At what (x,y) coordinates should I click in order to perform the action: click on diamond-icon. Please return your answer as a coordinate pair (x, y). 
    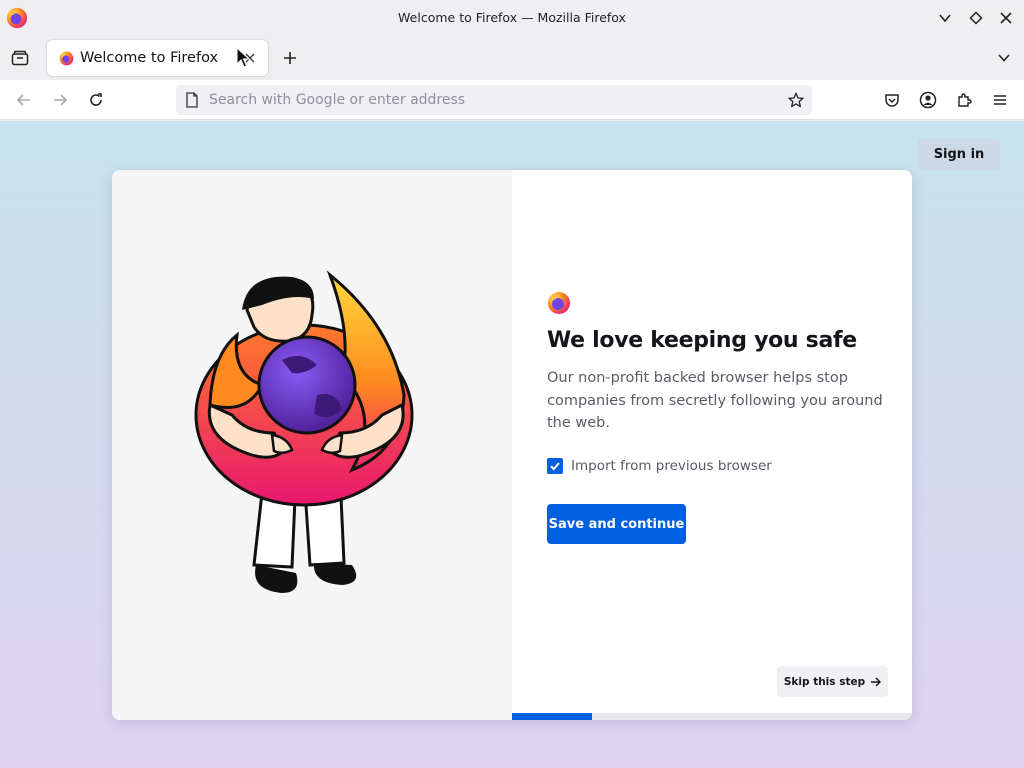
    Looking at the image, I should click on (976, 18).